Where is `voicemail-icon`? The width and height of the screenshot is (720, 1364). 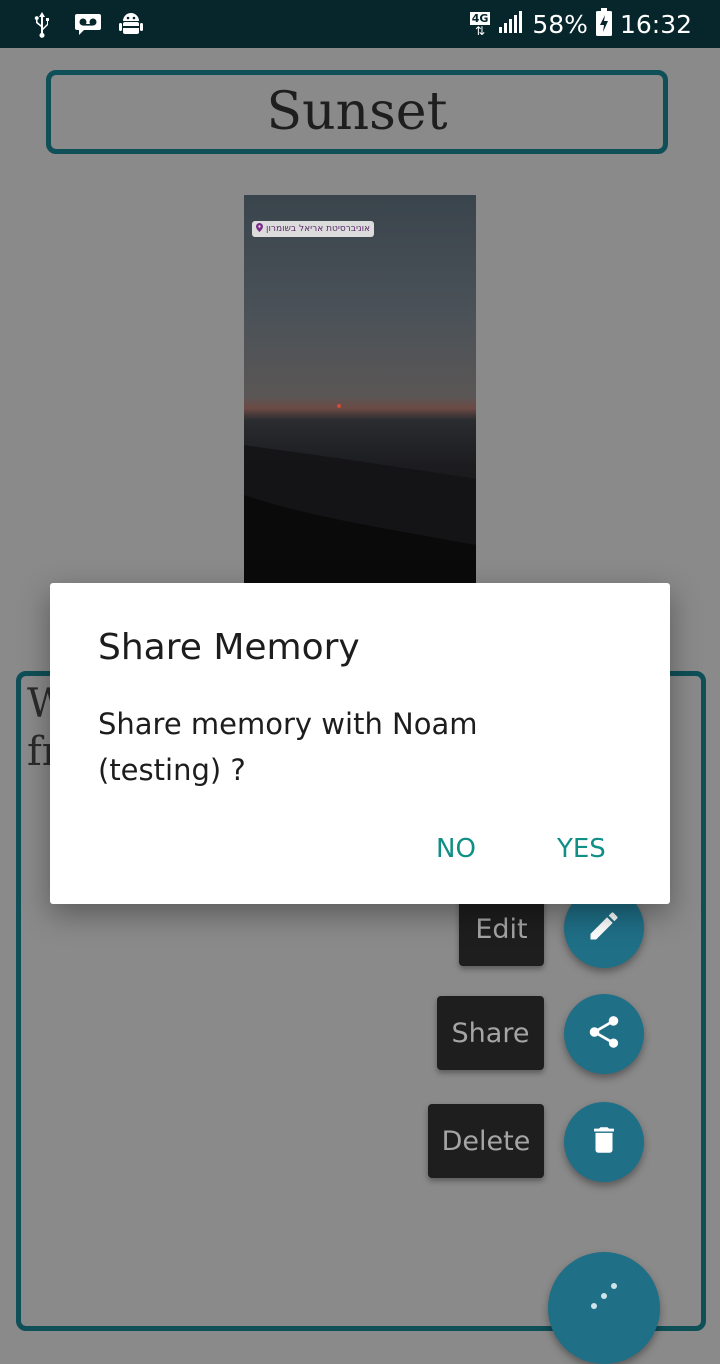 voicemail-icon is located at coordinates (88, 24).